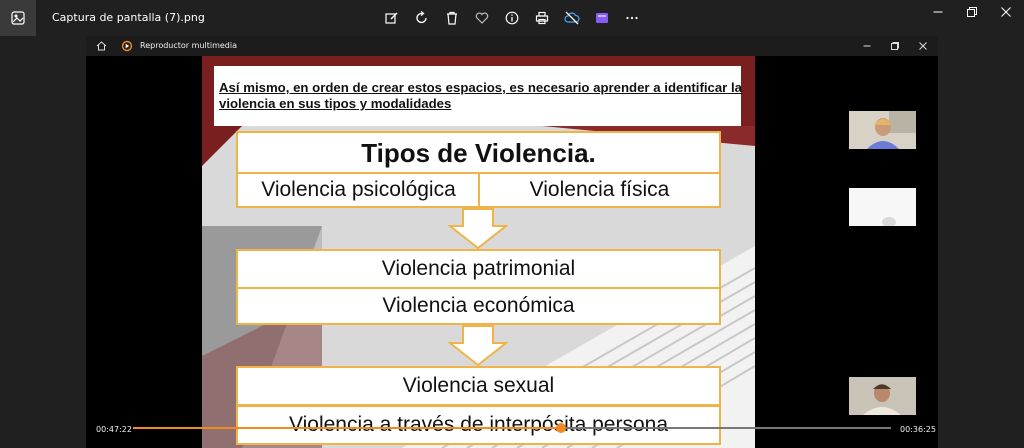 Image resolution: width=1024 pixels, height=448 pixels. What do you see at coordinates (127, 46) in the screenshot?
I see `media-player-logo-icon` at bounding box center [127, 46].